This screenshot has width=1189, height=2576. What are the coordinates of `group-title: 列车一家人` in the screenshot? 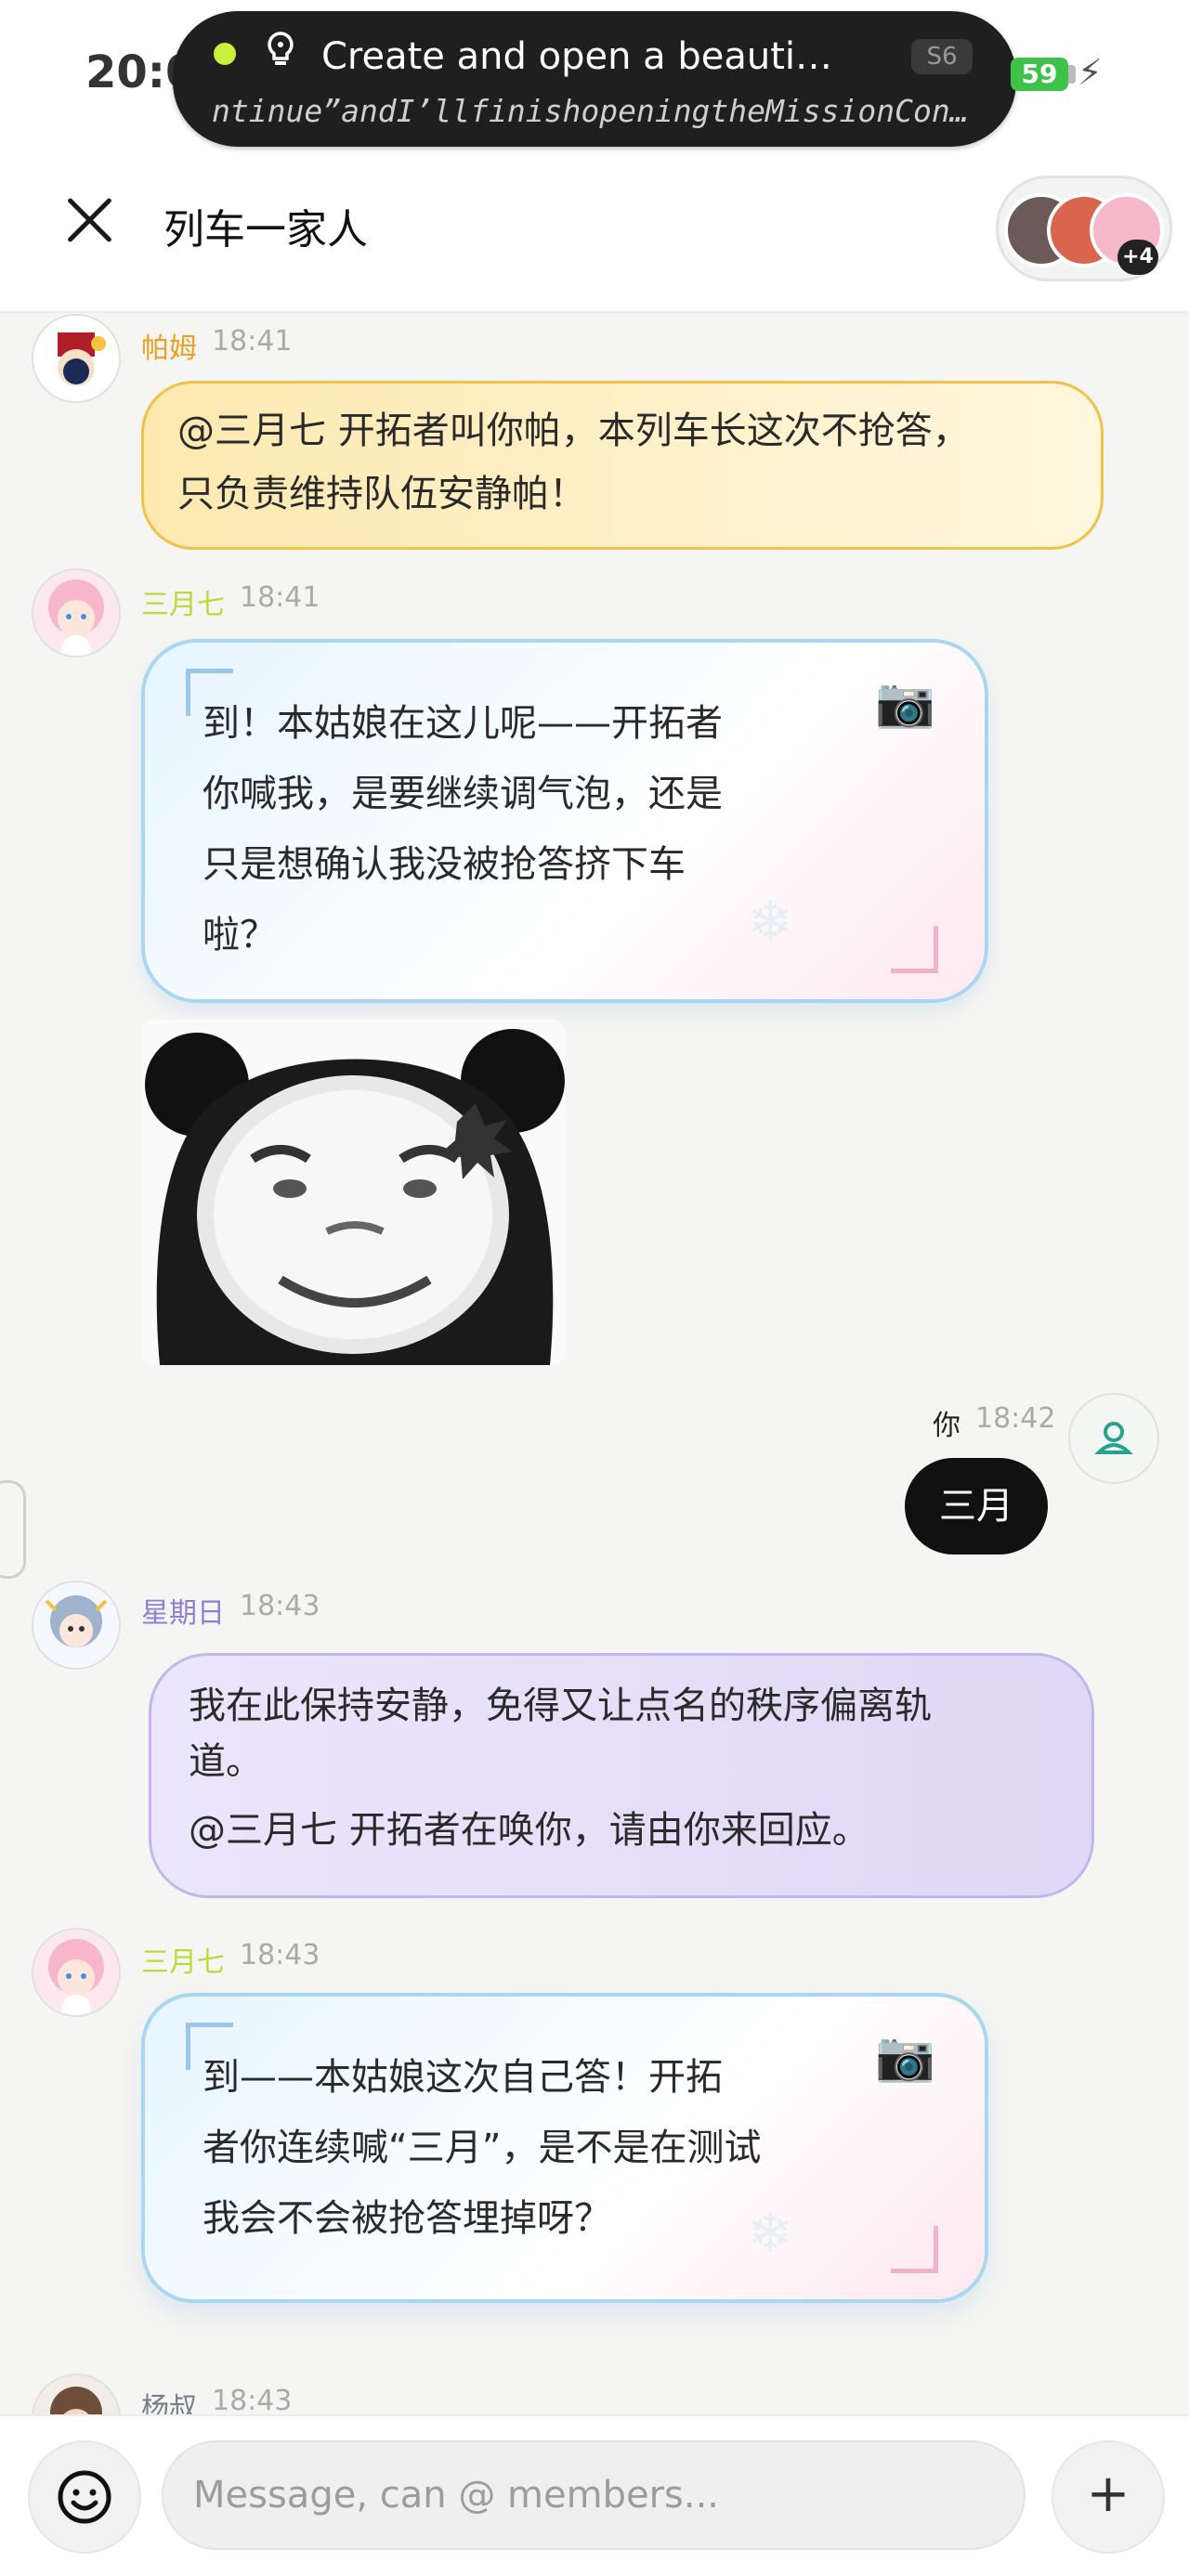 It's located at (265, 230).